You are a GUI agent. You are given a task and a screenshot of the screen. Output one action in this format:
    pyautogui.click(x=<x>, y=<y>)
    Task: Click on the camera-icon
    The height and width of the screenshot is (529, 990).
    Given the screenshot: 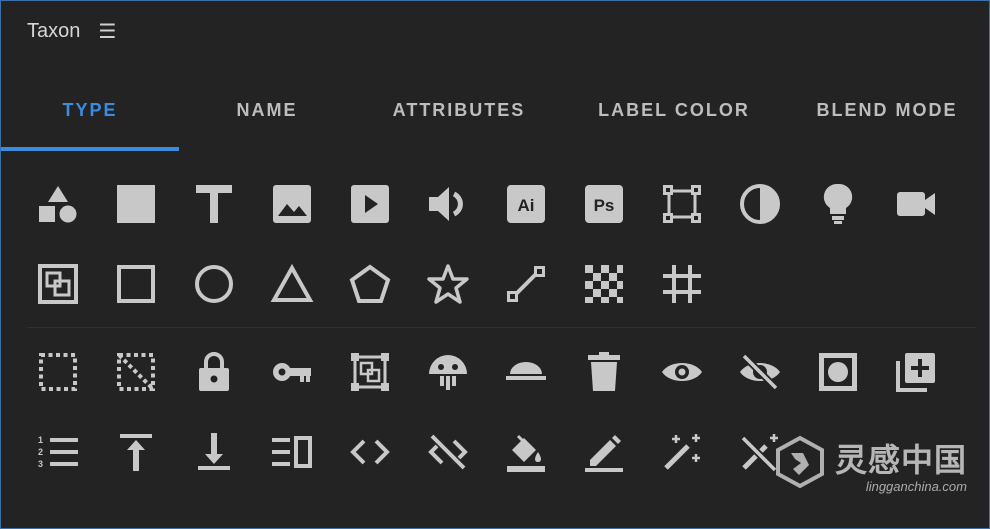 What is the action you would take?
    pyautogui.click(x=916, y=204)
    